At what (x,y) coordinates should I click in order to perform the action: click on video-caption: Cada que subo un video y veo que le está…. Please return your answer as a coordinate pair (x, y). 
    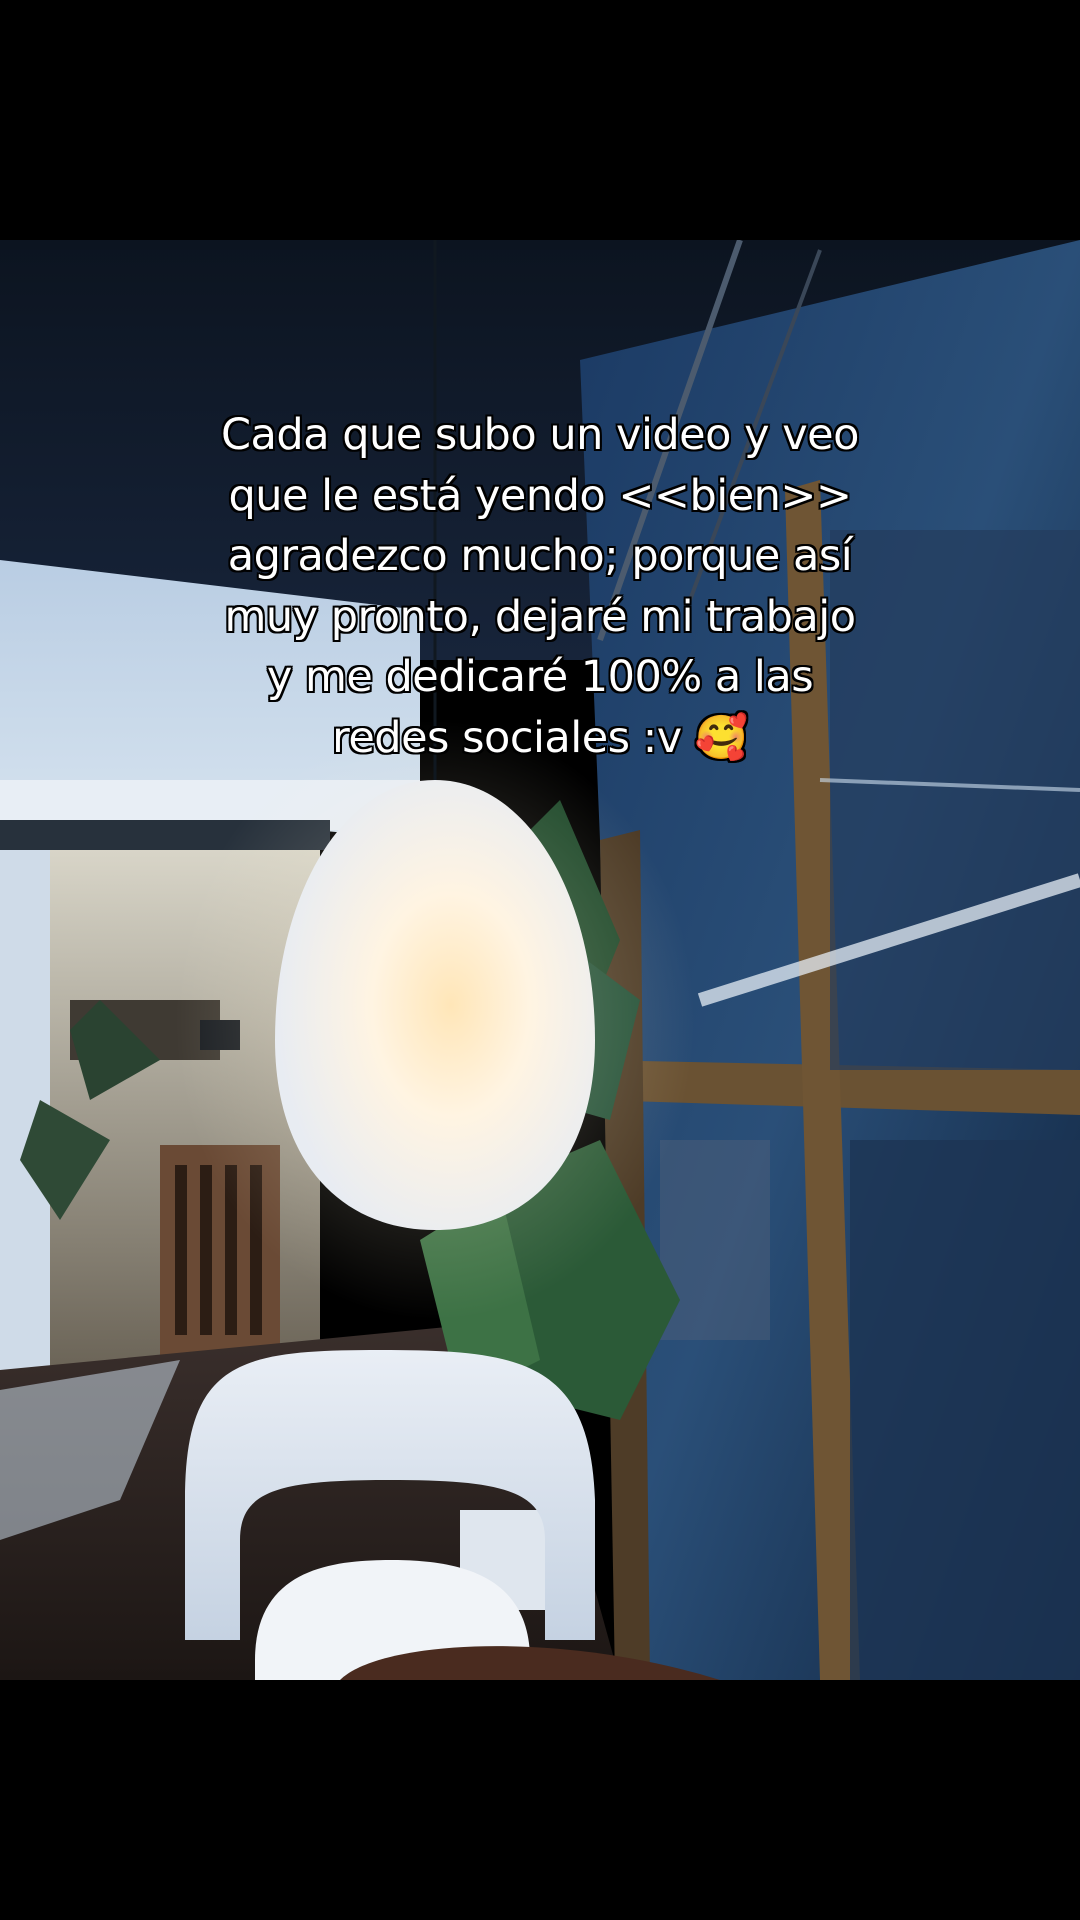
    Looking at the image, I should click on (540, 586).